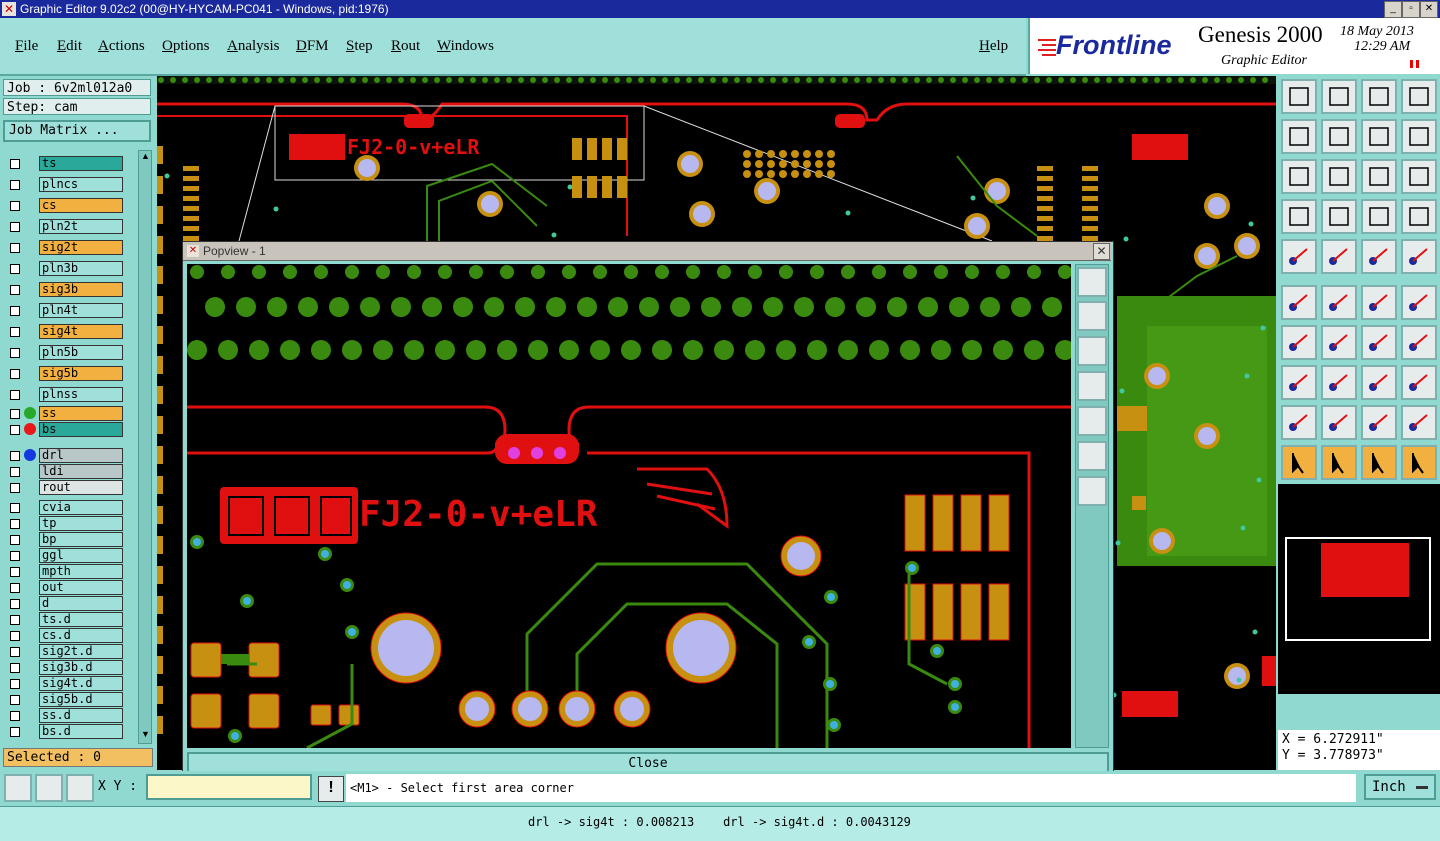  I want to click on layer-row-plncs: plncs, so click(65, 184).